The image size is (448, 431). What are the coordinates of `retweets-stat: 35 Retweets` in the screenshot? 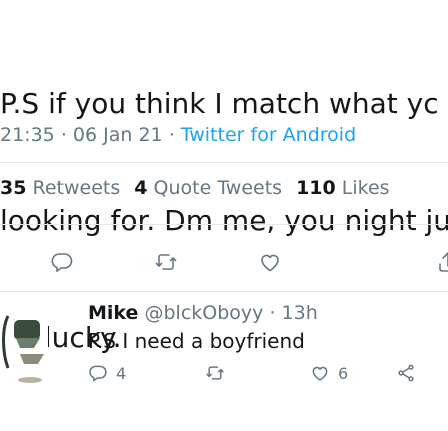 It's located at (60, 188).